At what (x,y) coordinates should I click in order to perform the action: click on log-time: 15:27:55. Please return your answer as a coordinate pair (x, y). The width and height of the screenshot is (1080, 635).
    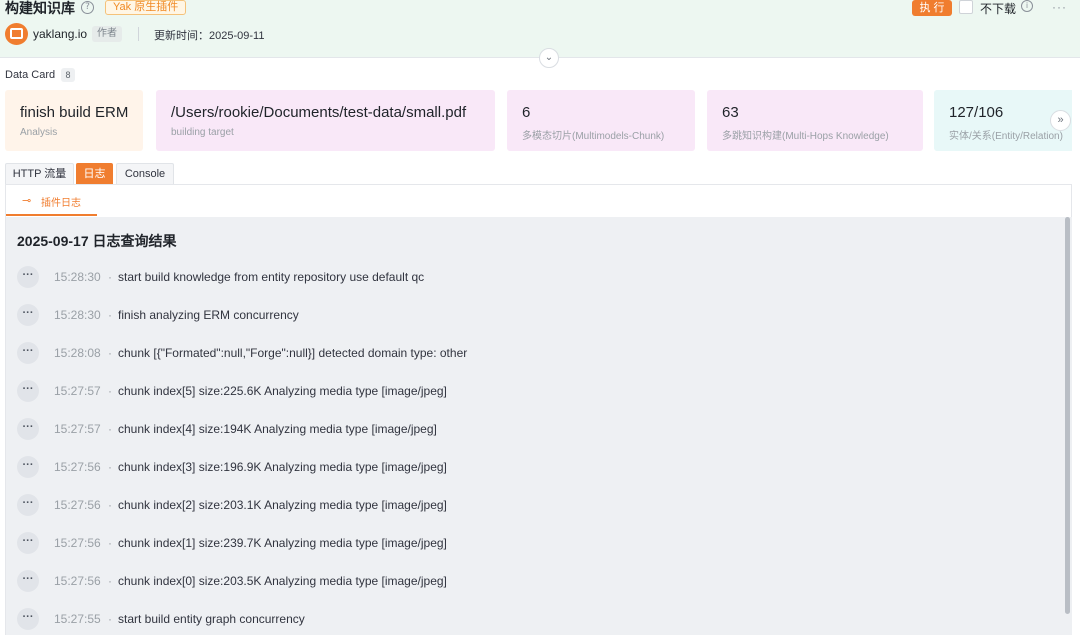
    Looking at the image, I should click on (77, 619).